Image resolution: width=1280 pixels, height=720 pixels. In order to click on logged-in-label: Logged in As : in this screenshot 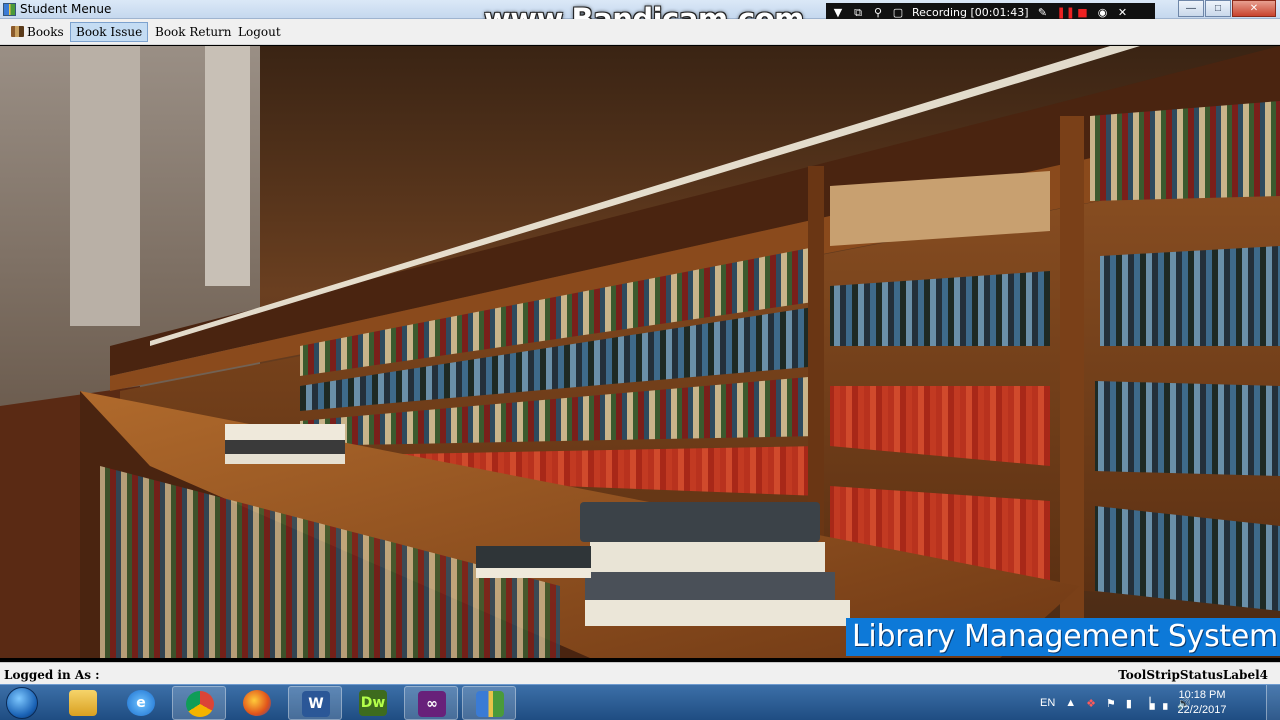, I will do `click(52, 675)`.